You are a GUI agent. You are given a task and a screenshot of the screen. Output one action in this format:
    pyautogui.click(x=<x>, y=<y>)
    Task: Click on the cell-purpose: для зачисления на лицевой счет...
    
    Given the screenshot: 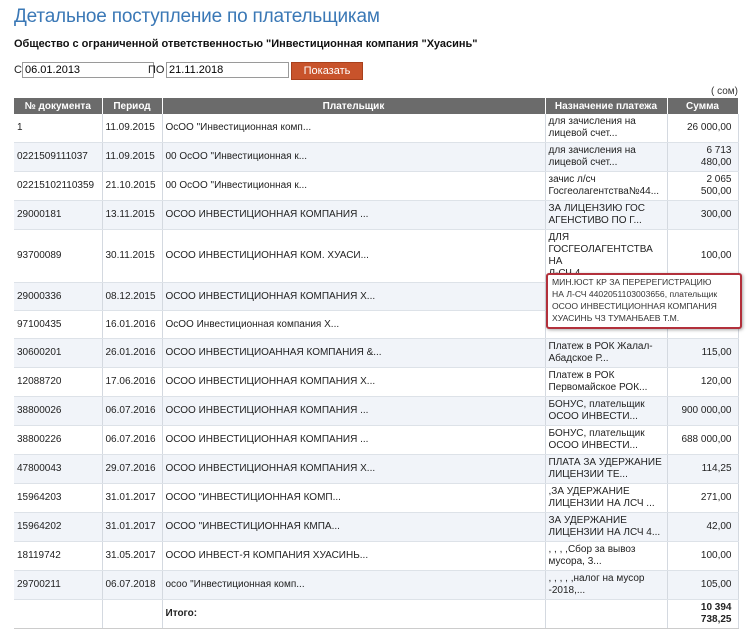 What is the action you would take?
    pyautogui.click(x=606, y=157)
    